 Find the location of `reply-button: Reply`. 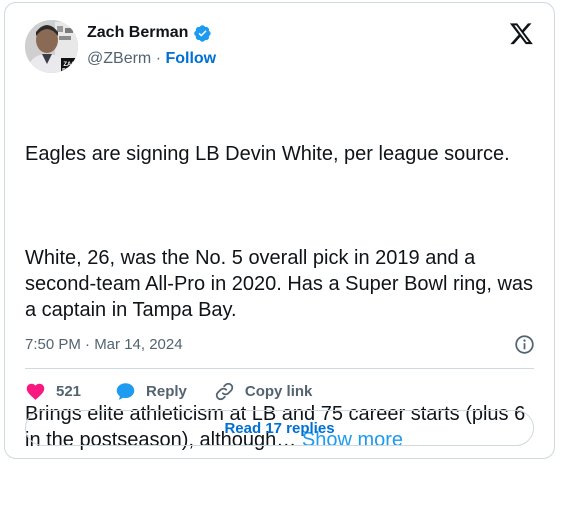

reply-button: Reply is located at coordinates (151, 391).